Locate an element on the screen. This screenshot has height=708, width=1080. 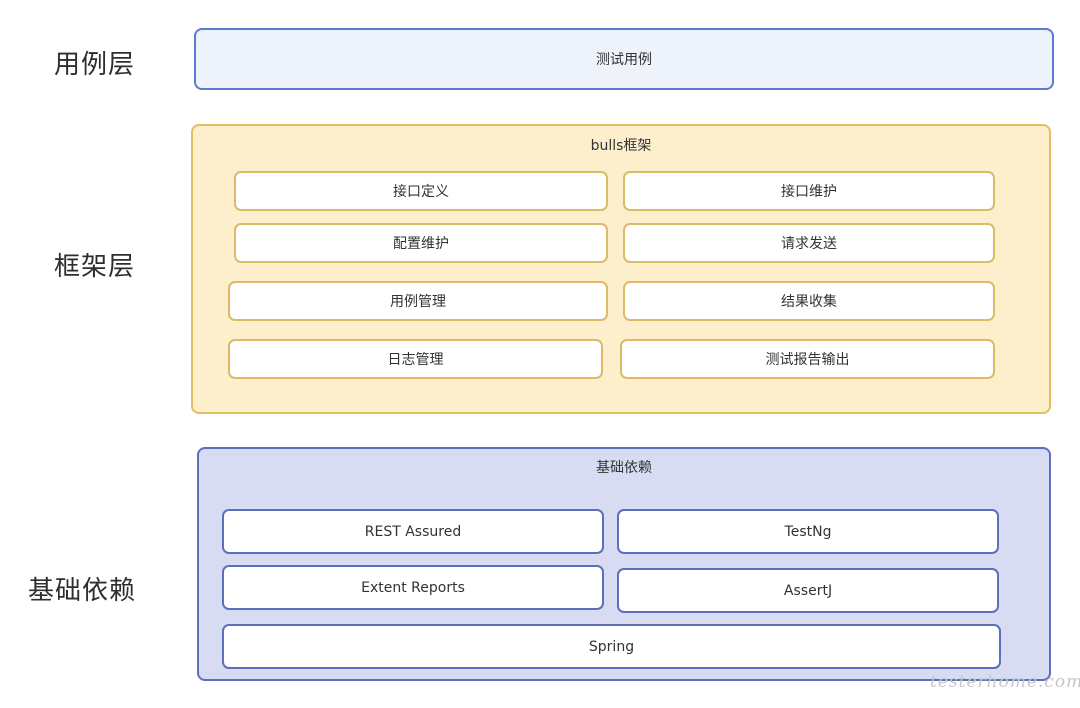
watermark: testerhome.com is located at coordinates (1005, 682).